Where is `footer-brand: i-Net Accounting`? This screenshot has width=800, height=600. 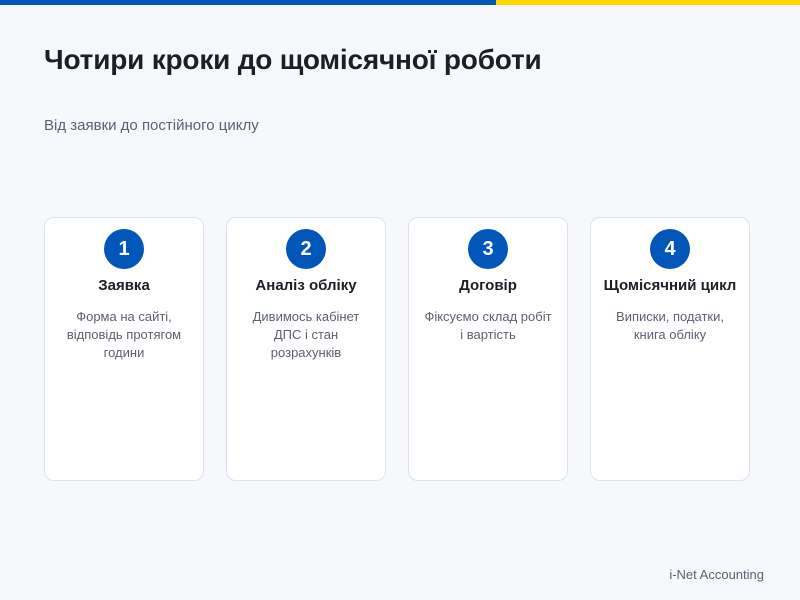 footer-brand: i-Net Accounting is located at coordinates (716, 574).